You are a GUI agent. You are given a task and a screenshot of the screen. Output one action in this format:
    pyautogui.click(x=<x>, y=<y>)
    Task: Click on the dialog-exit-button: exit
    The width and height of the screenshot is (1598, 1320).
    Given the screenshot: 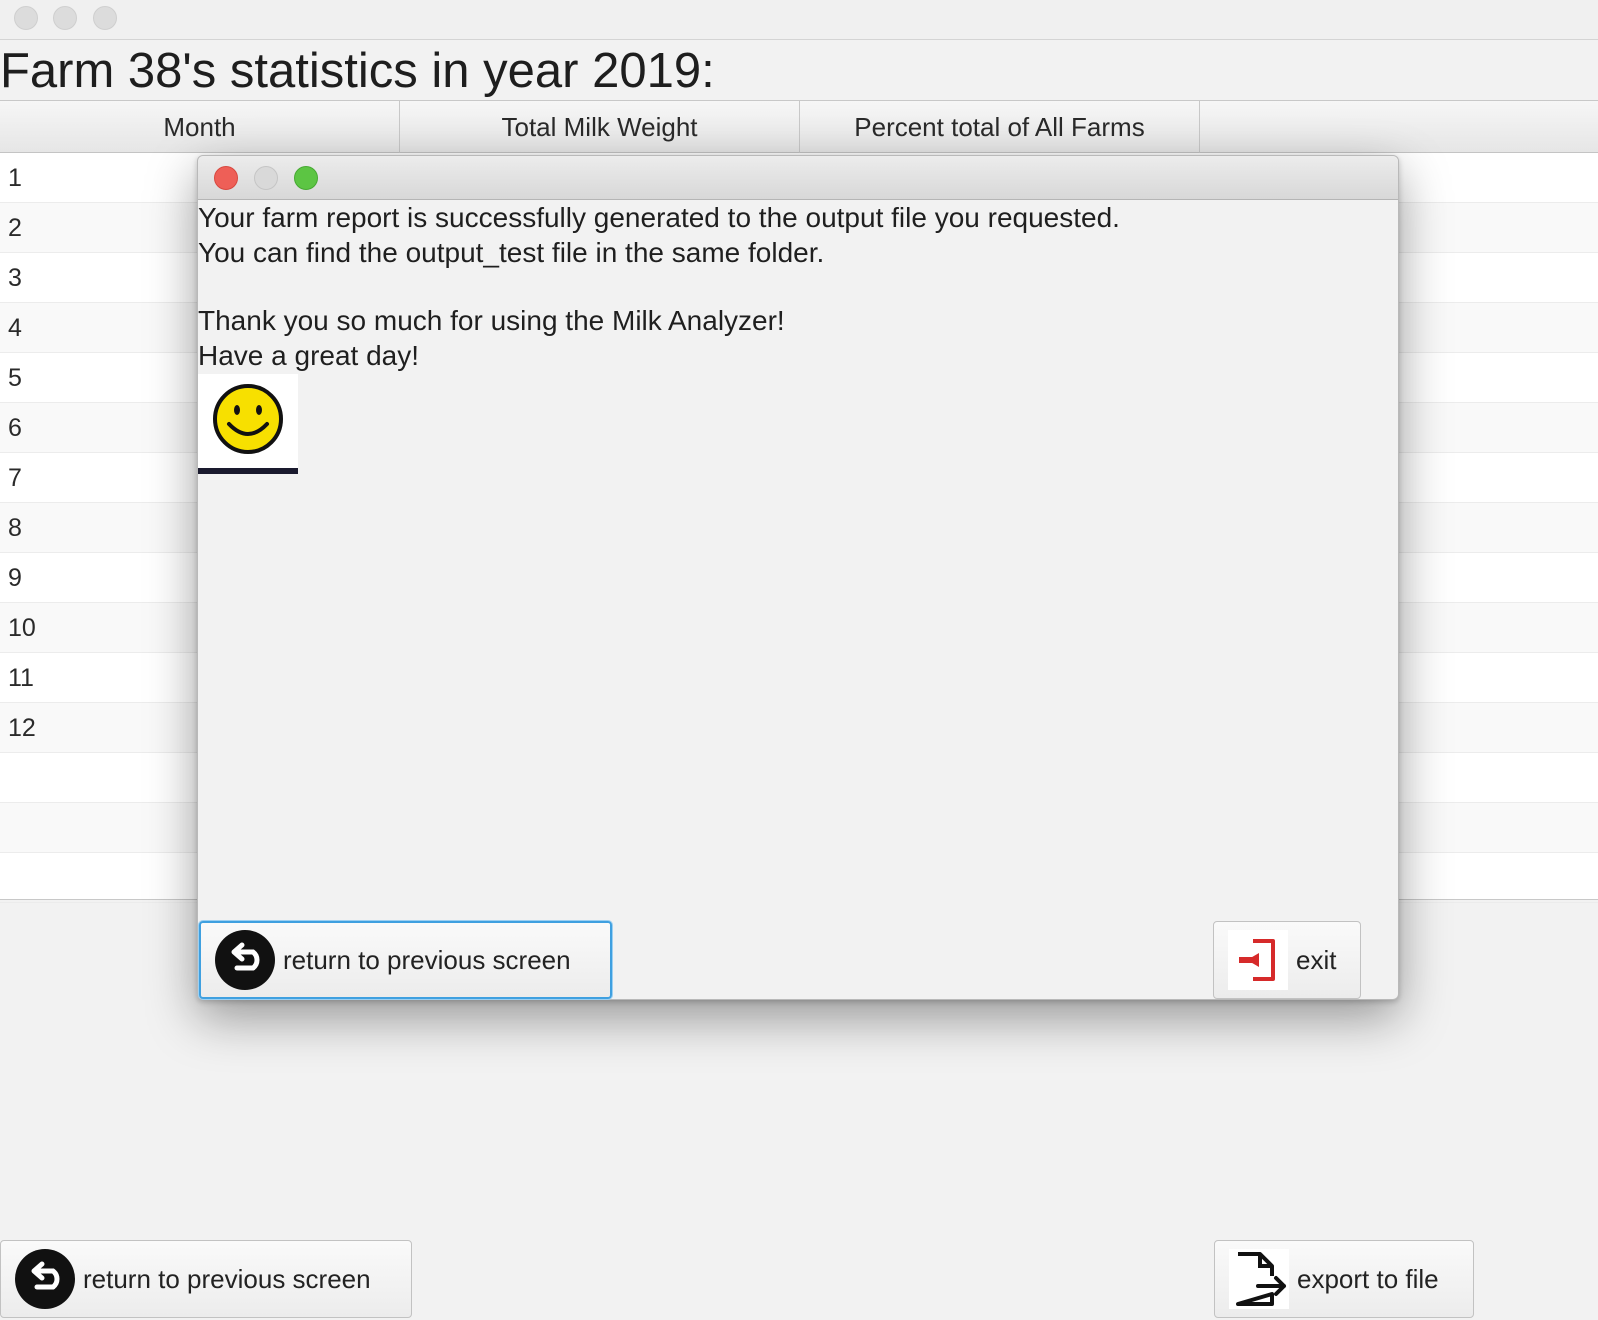 What is the action you would take?
    pyautogui.click(x=1287, y=960)
    